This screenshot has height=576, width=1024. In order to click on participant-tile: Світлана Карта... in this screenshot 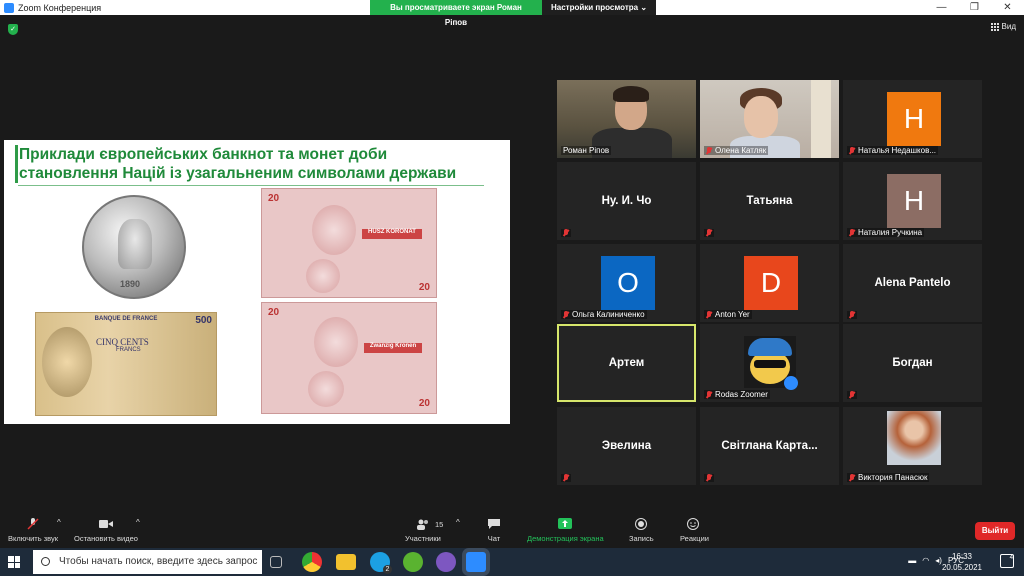, I will do `click(769, 446)`.